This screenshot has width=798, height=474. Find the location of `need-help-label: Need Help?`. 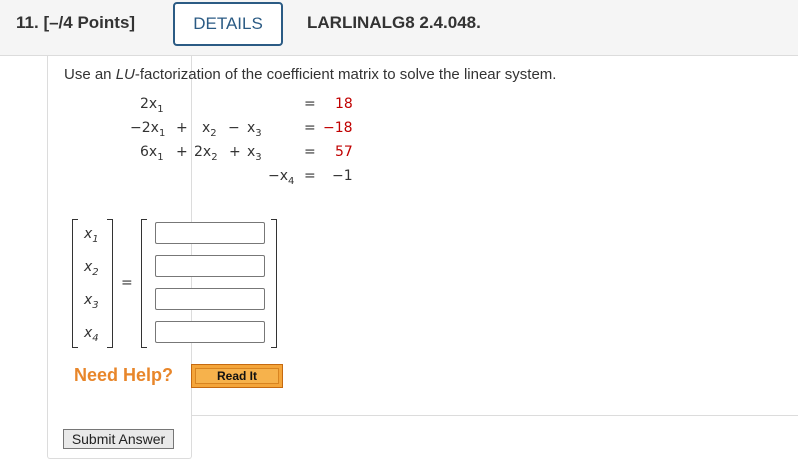

need-help-label: Need Help? is located at coordinates (124, 375).